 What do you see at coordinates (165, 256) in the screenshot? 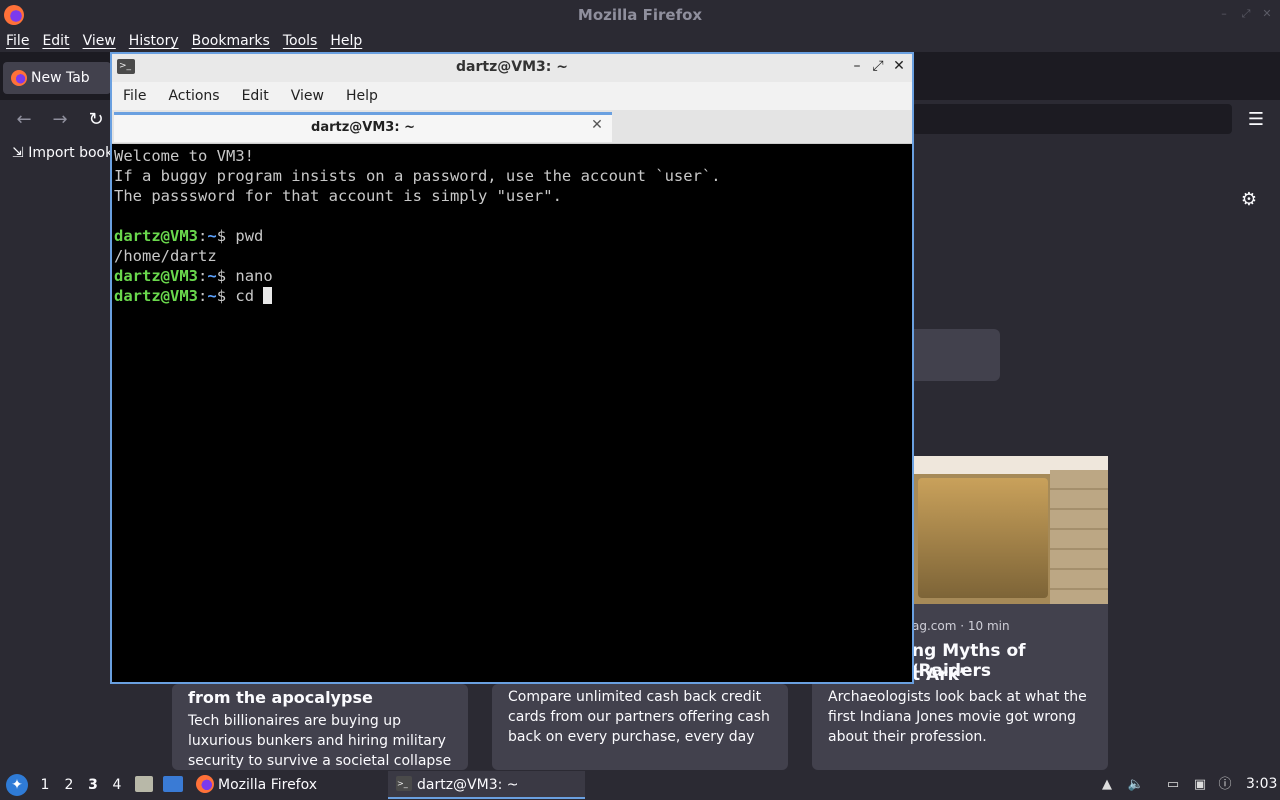
I see `terminal-line: /home/dartz` at bounding box center [165, 256].